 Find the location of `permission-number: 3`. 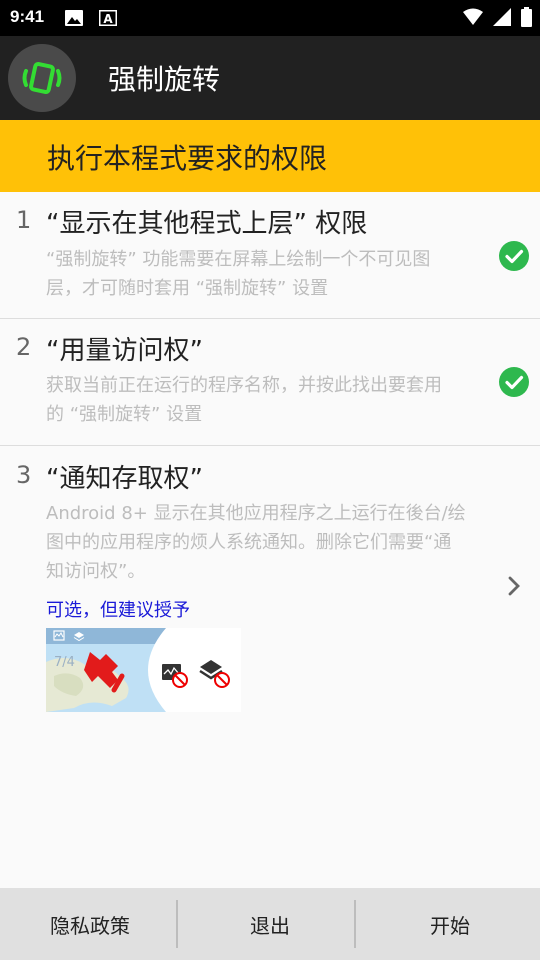

permission-number: 3 is located at coordinates (24, 475).